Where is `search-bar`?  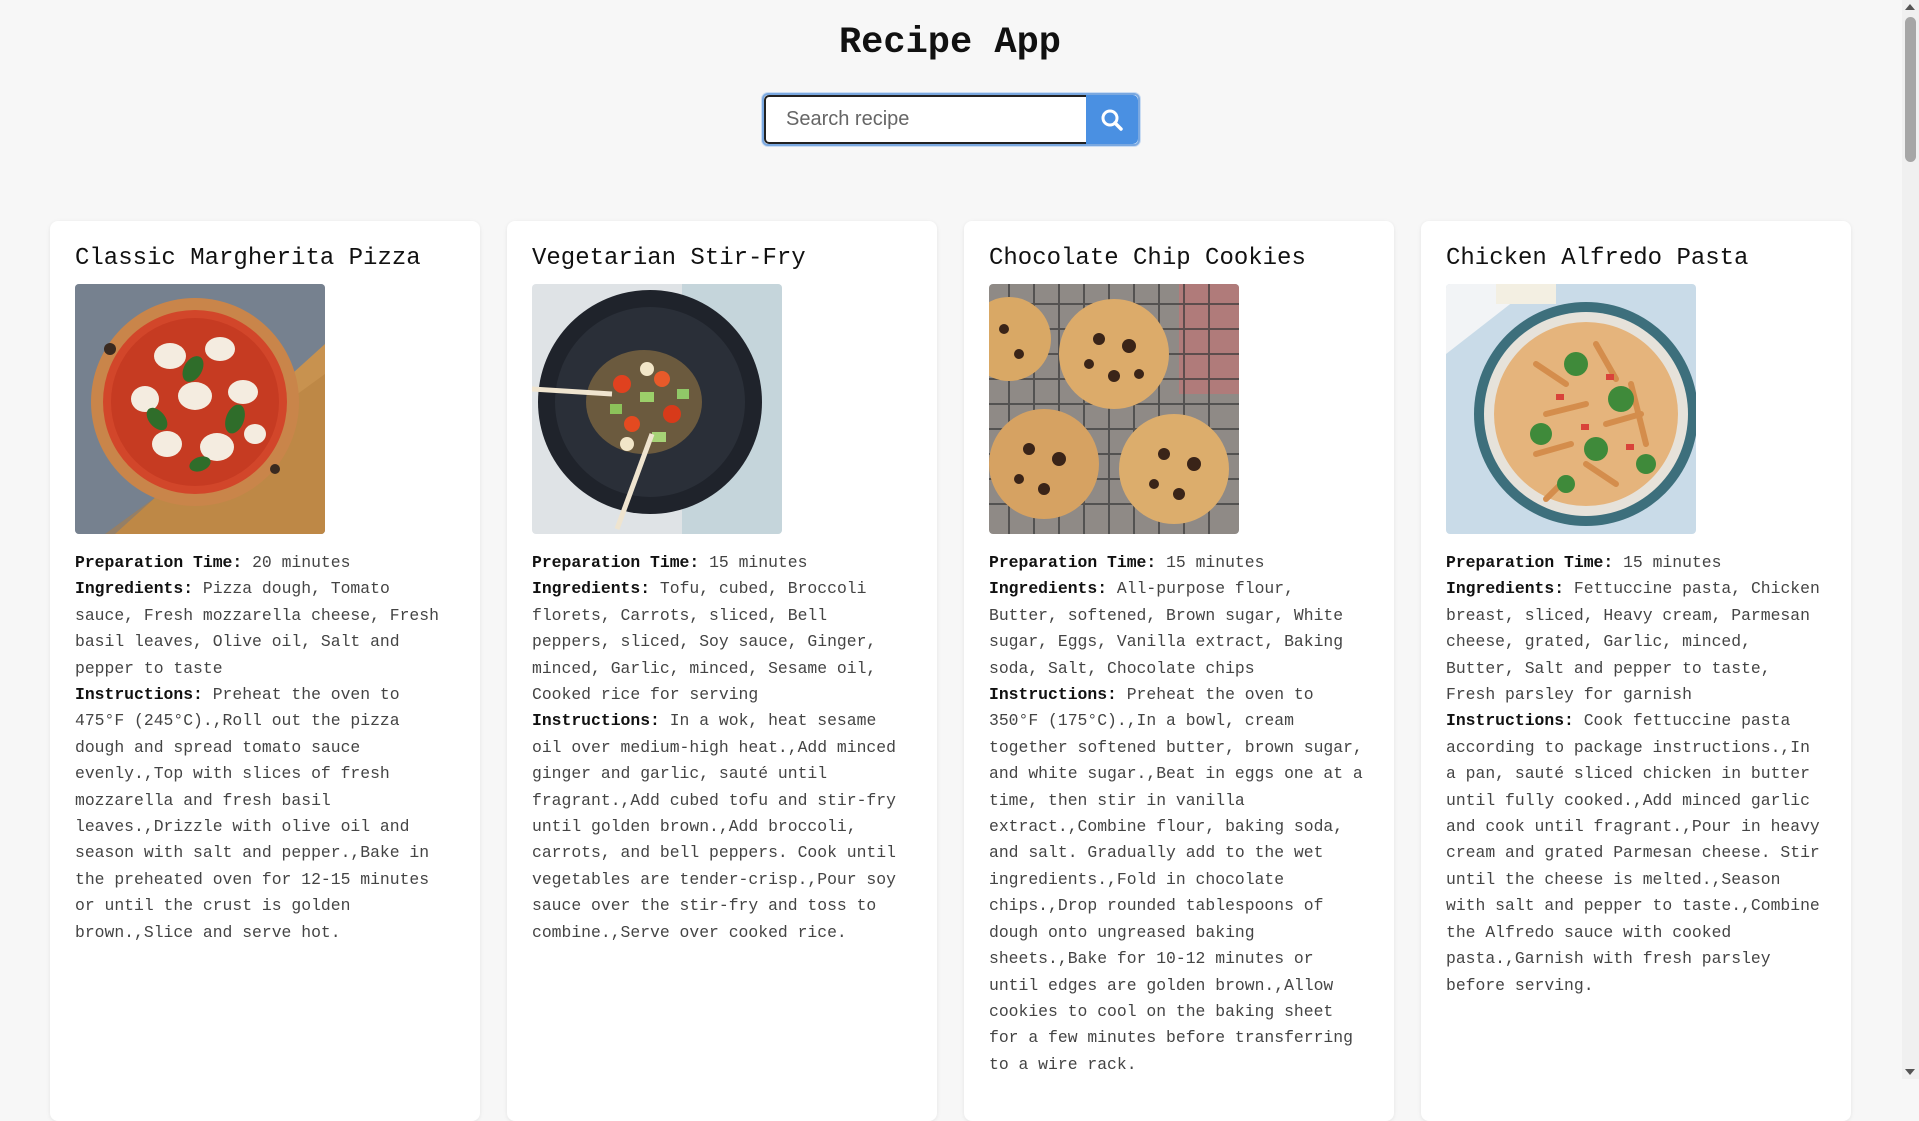
search-bar is located at coordinates (951, 119).